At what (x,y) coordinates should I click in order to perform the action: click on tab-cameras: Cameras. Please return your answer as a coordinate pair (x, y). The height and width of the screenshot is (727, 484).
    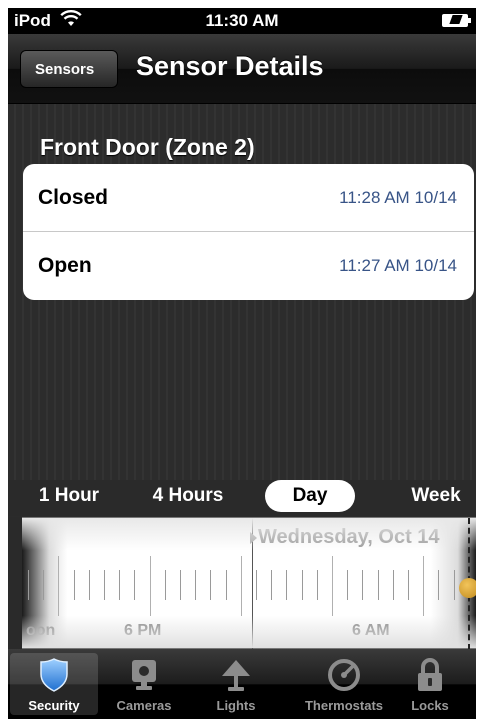
    Looking at the image, I should click on (144, 684).